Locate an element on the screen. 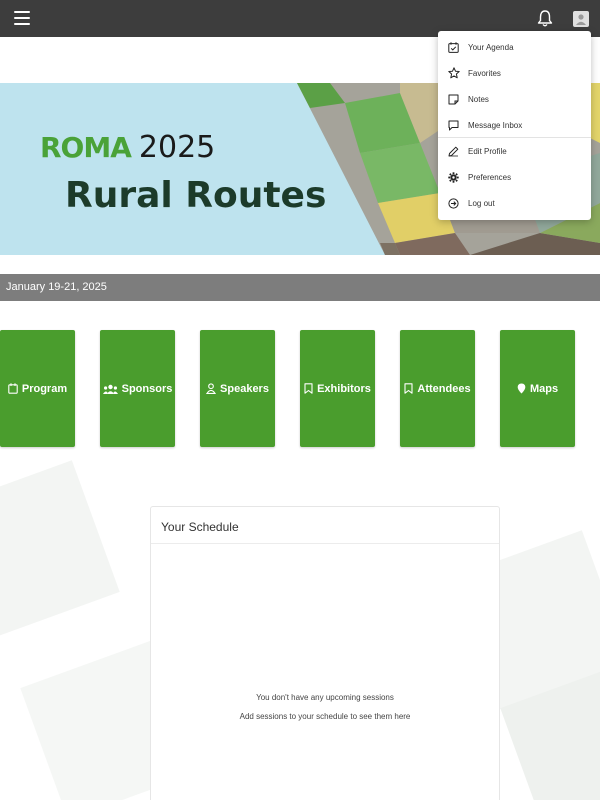 This screenshot has height=800, width=600. people-icon is located at coordinates (110, 389).